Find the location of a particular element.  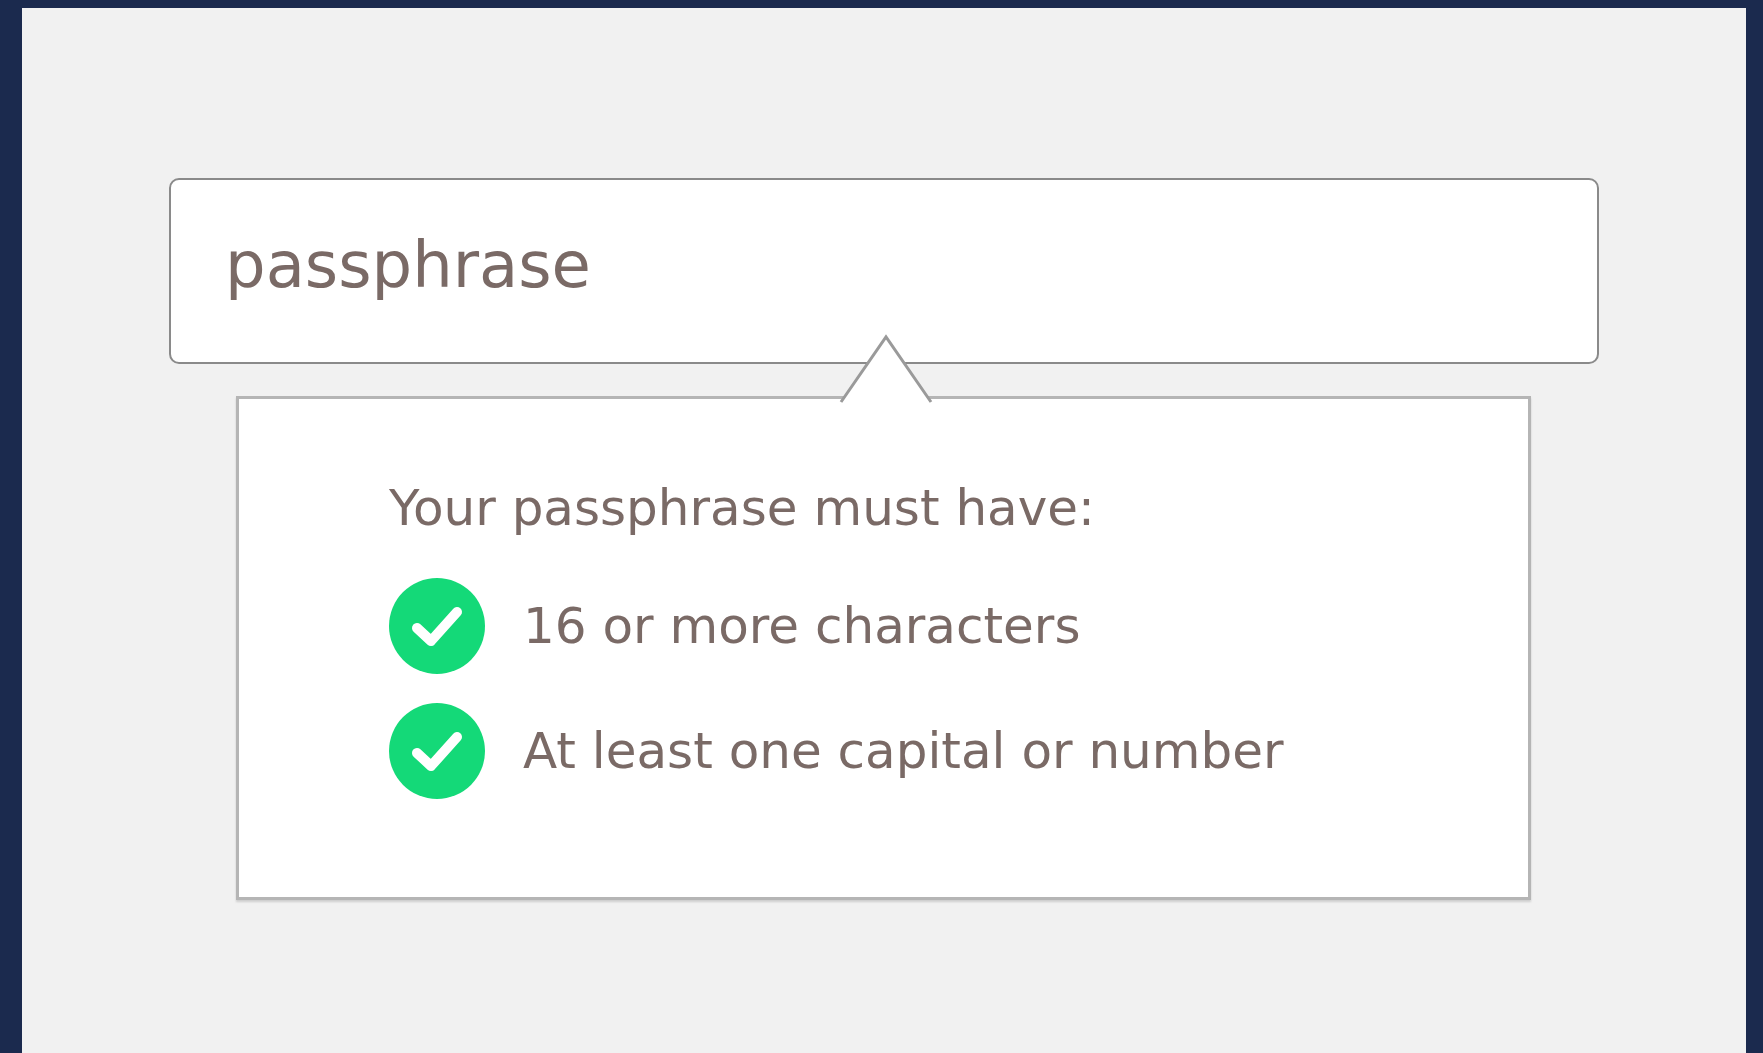

requirement-text: At least one capital or number is located at coordinates (903, 750).